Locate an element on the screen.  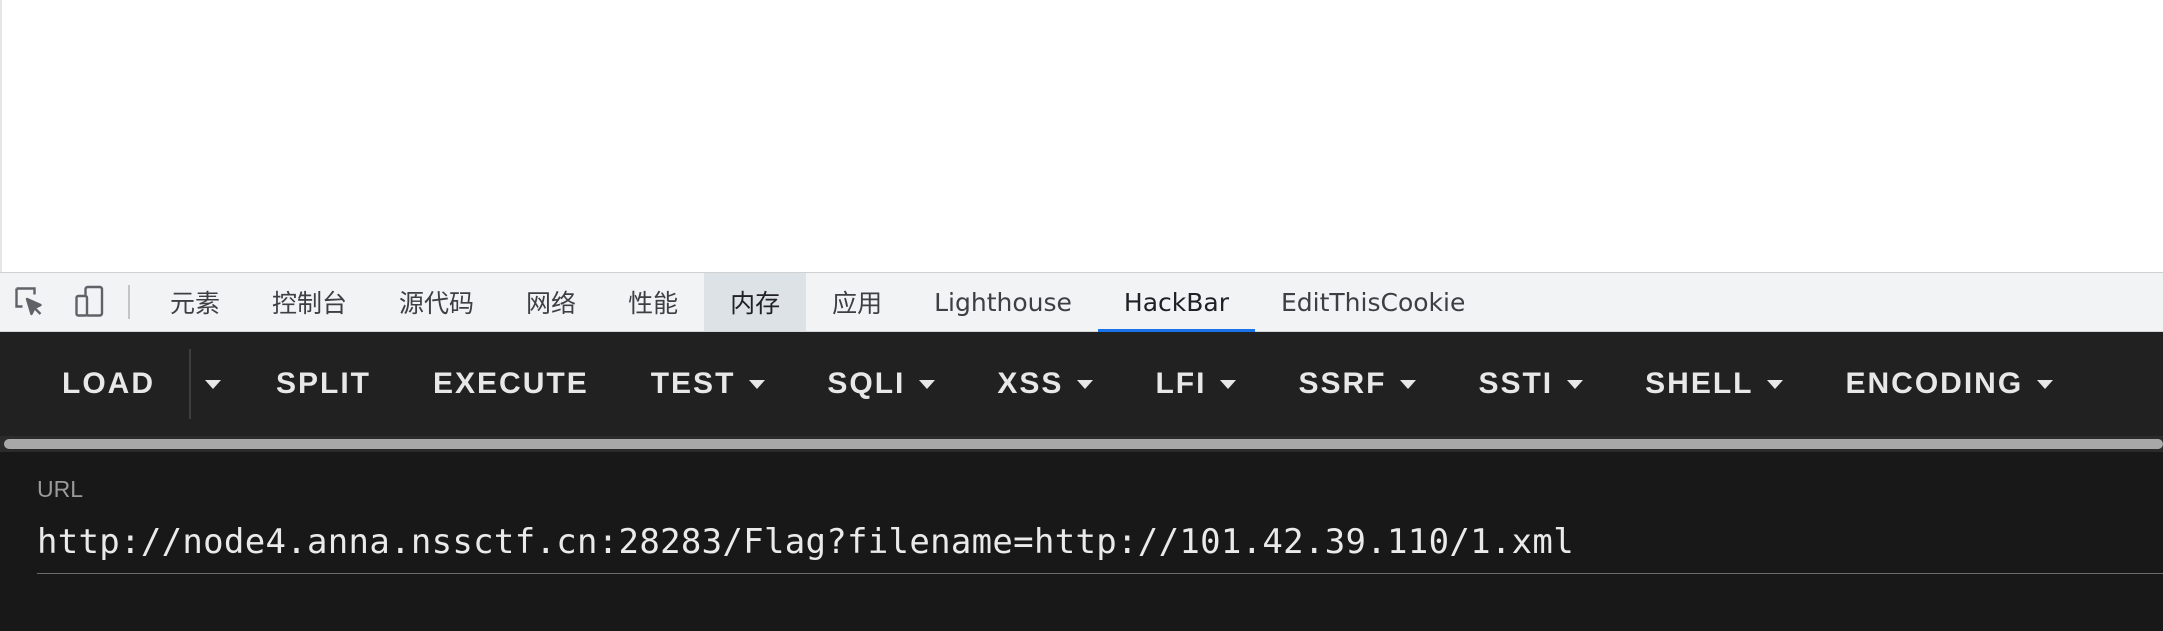
tab-elements: 元素 is located at coordinates (195, 302).